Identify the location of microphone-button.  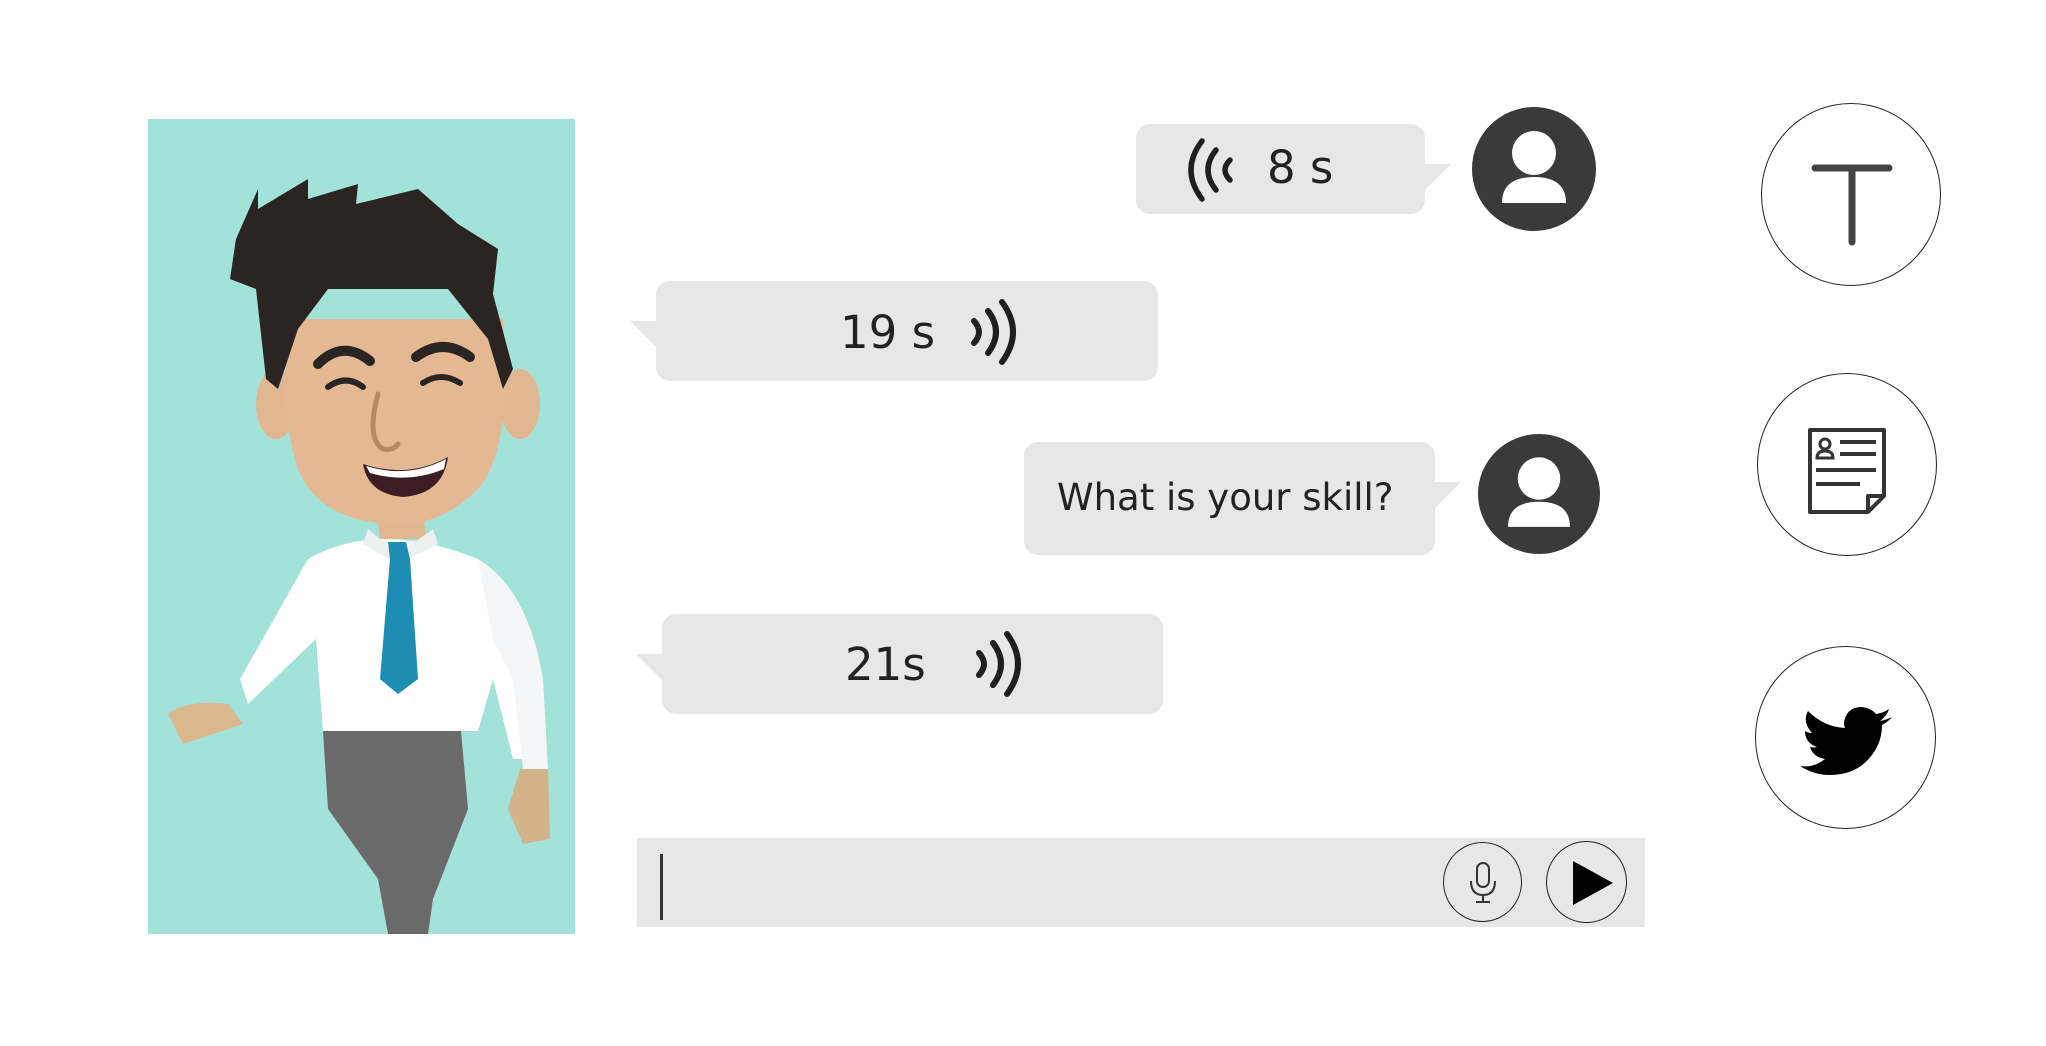
(1482, 882).